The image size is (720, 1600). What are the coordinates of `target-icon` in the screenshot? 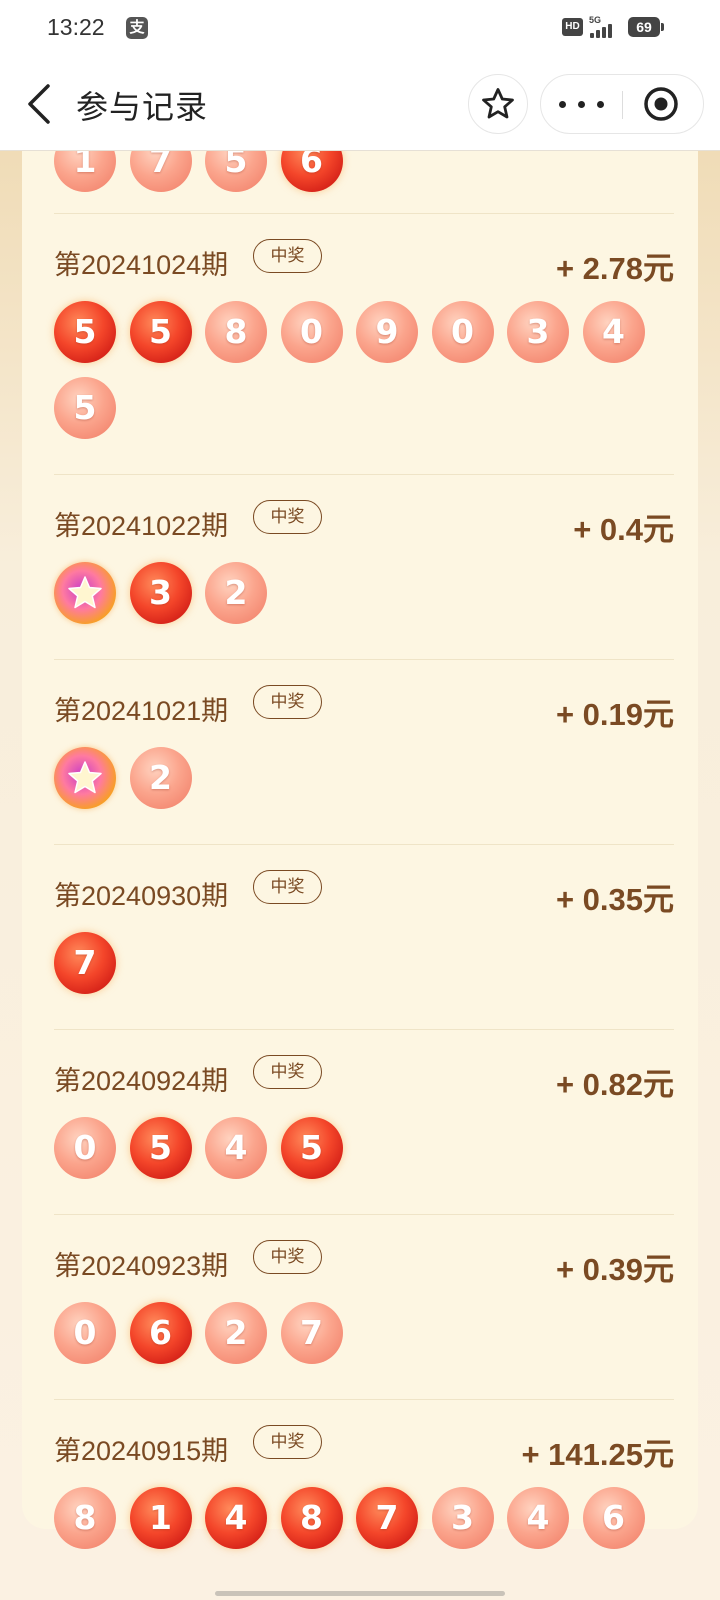 It's located at (661, 104).